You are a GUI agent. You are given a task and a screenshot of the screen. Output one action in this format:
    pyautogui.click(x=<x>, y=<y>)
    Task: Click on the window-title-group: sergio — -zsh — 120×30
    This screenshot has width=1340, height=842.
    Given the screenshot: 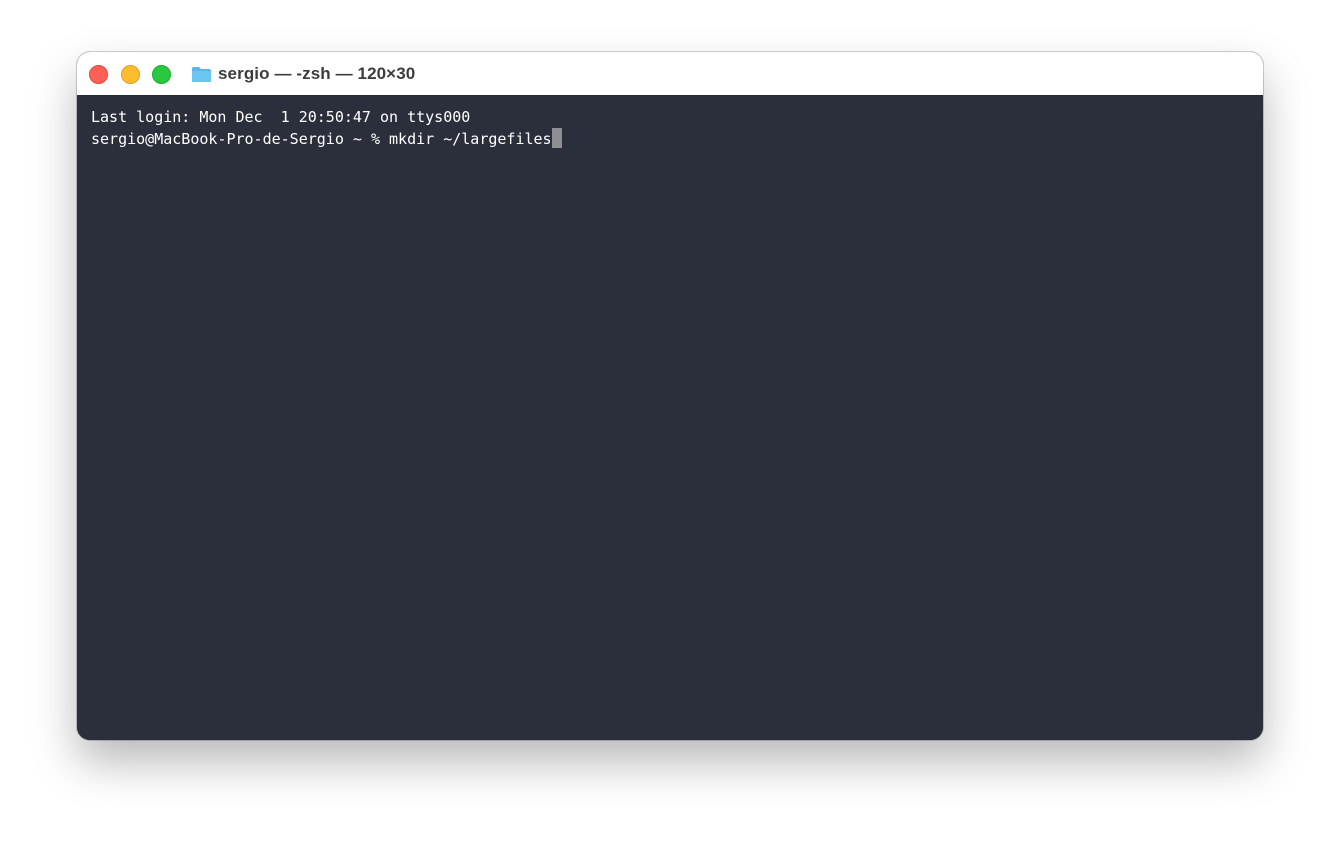 What is the action you would take?
    pyautogui.click(x=303, y=74)
    